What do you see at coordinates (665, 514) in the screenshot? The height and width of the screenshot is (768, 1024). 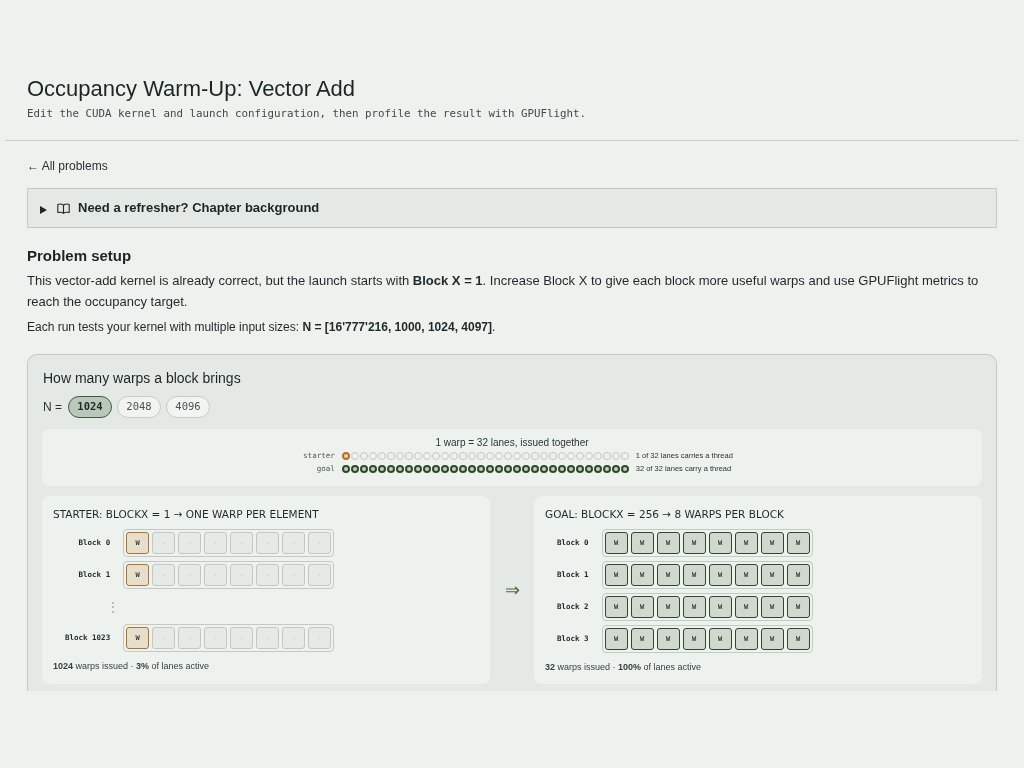 I see `panel-title: GOAL: BLOCKX = 256 → 8 WARPS PER BLOCK` at bounding box center [665, 514].